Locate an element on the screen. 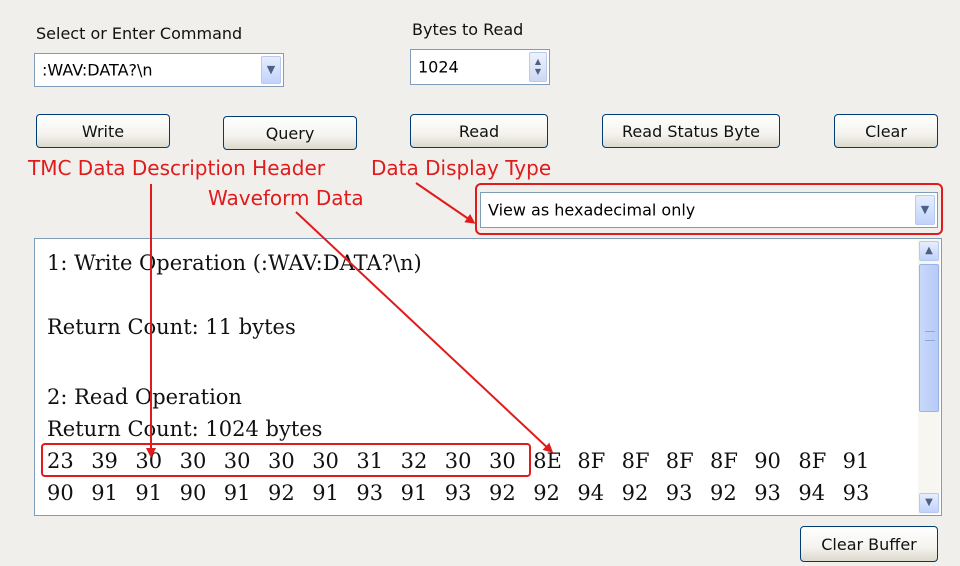 Image resolution: width=960 pixels, height=566 pixels. annotation-header-label: TMC Data Description Header is located at coordinates (176, 168).